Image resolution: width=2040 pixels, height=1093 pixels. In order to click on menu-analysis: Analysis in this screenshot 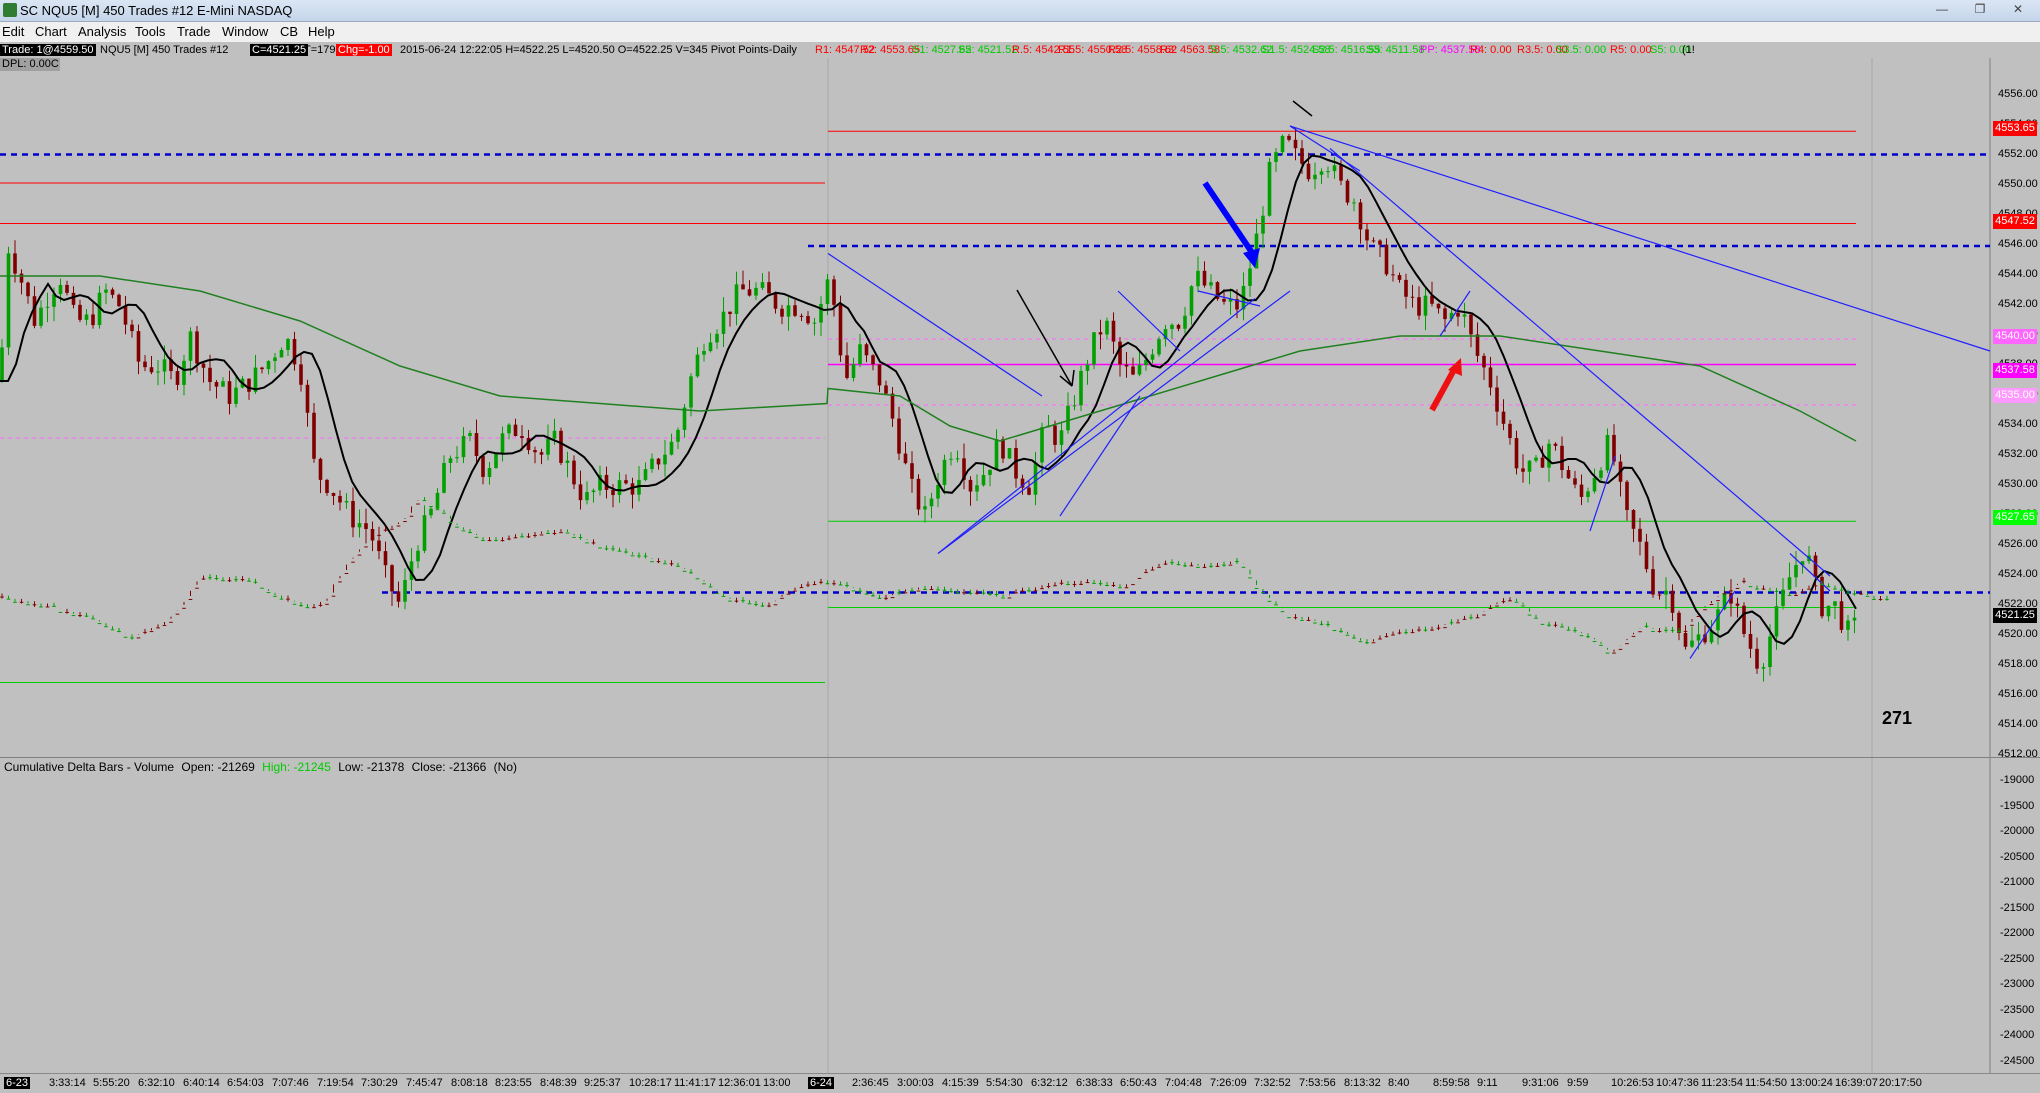, I will do `click(102, 31)`.